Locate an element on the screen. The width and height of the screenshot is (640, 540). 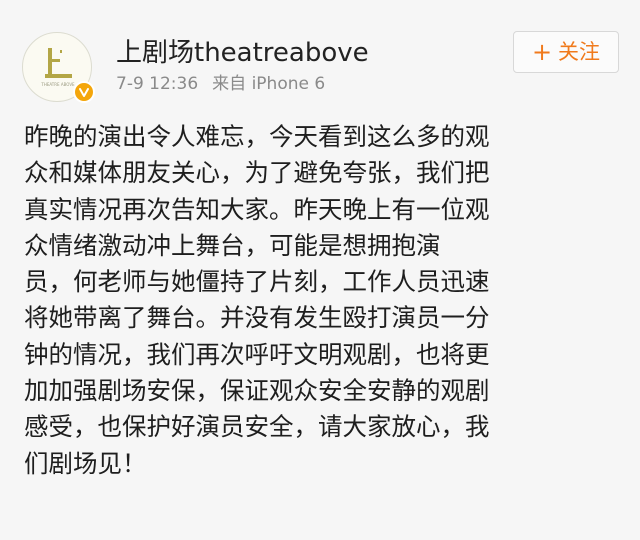
post-text-line: 众情绪激动冲上舞台，可能是想拥抱演 is located at coordinates (232, 245).